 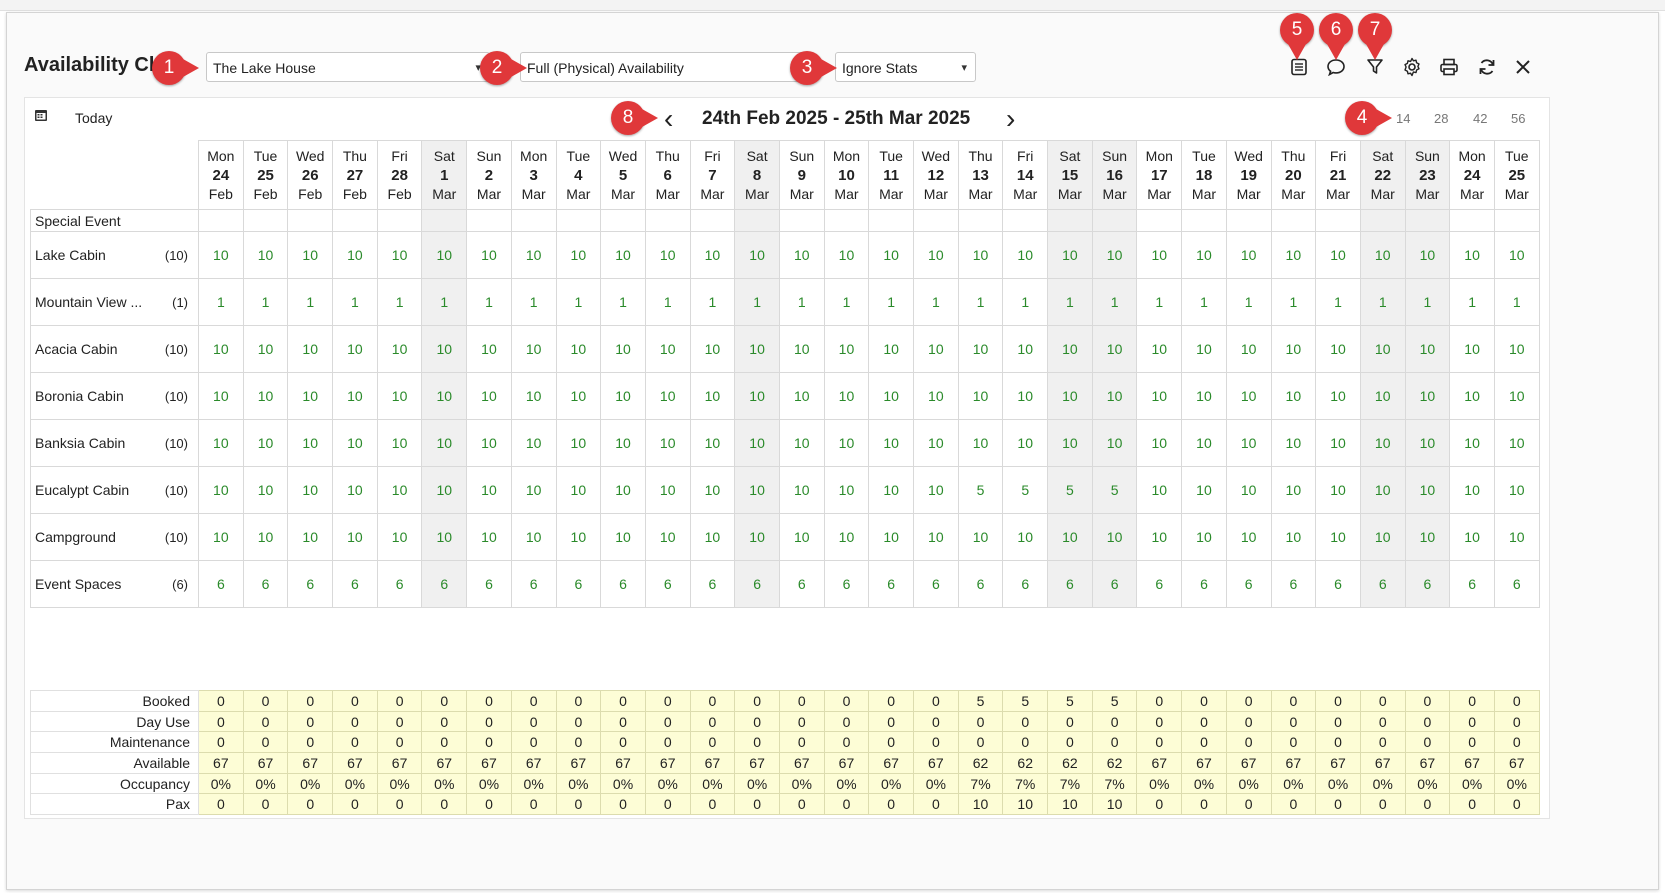 What do you see at coordinates (665, 67) in the screenshot?
I see `availability-type-select: Full (Physical) Availability` at bounding box center [665, 67].